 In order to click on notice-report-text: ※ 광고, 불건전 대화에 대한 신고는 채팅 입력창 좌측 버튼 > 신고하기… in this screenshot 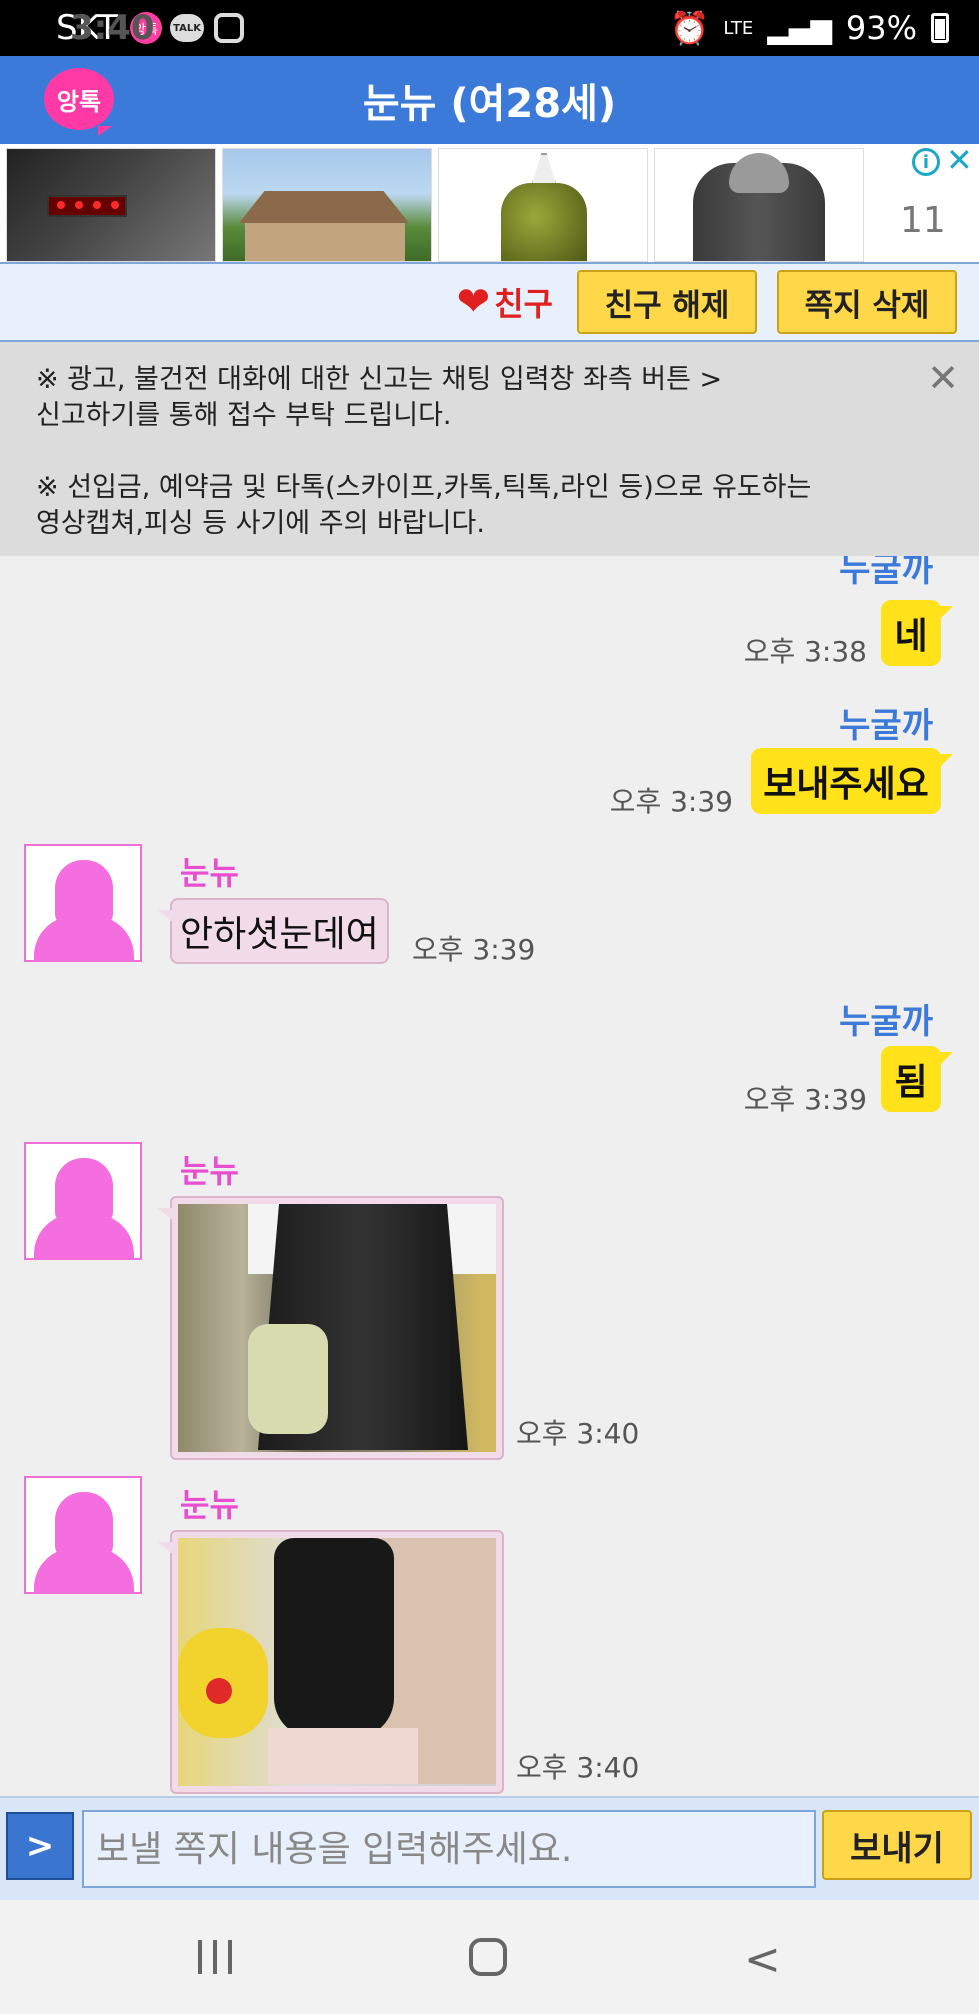, I will do `click(379, 397)`.